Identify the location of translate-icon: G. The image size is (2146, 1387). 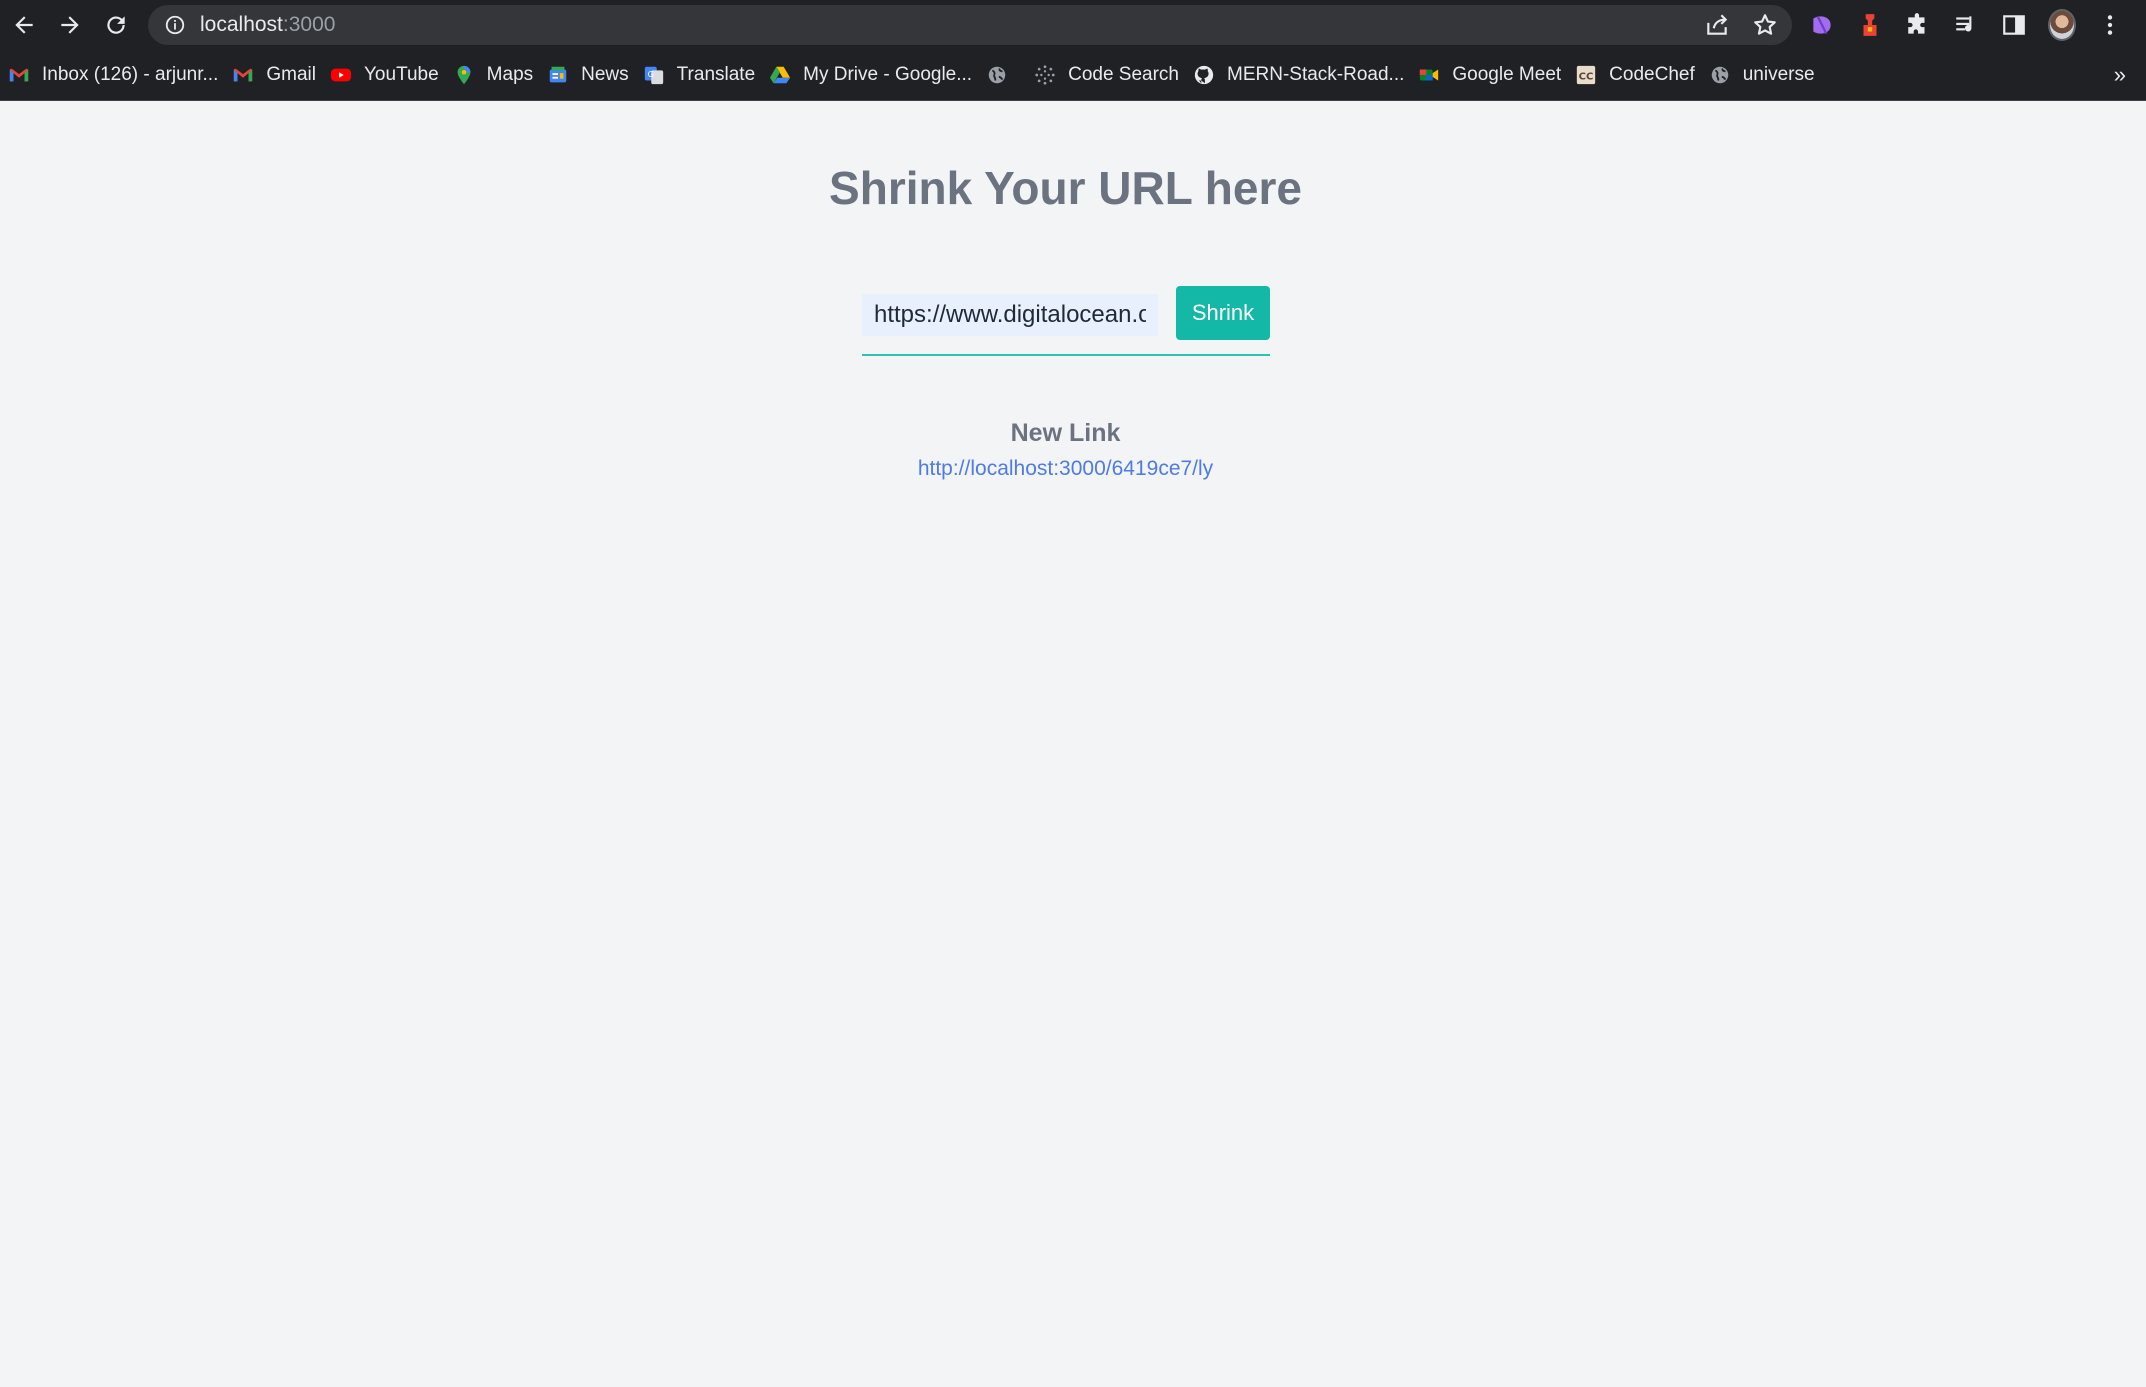
(654, 75).